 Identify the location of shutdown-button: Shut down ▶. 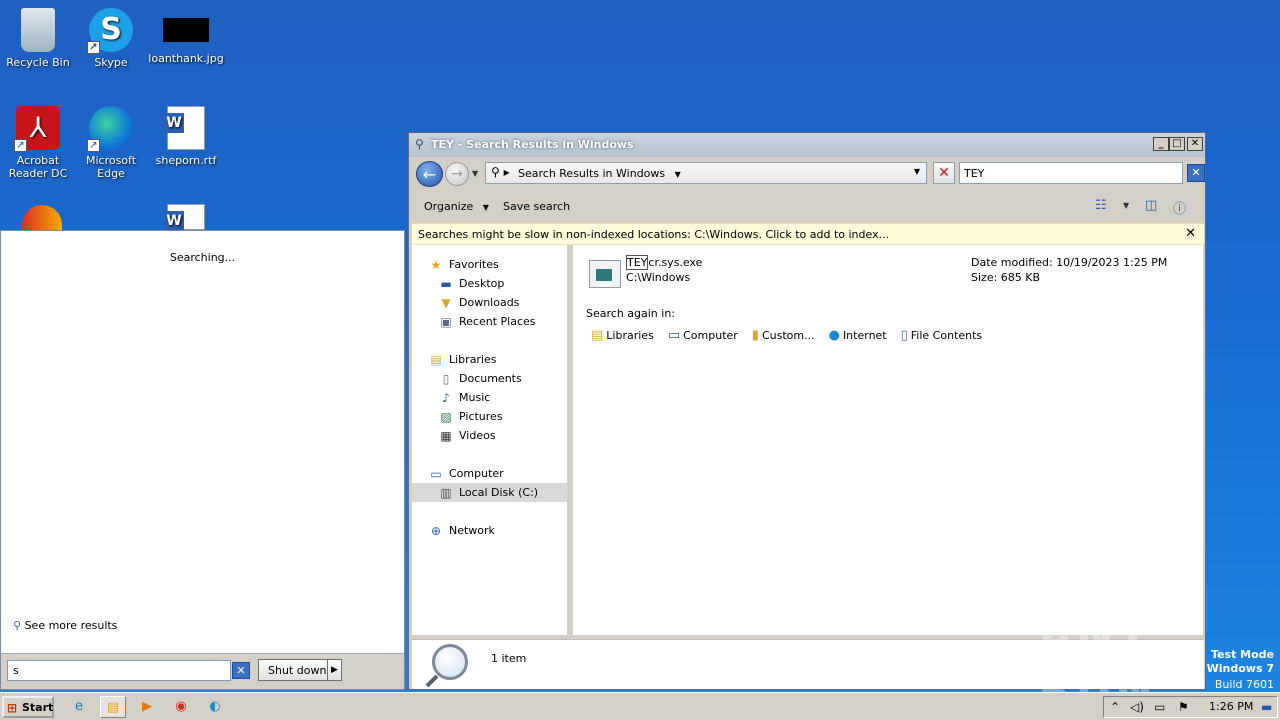
(300, 670).